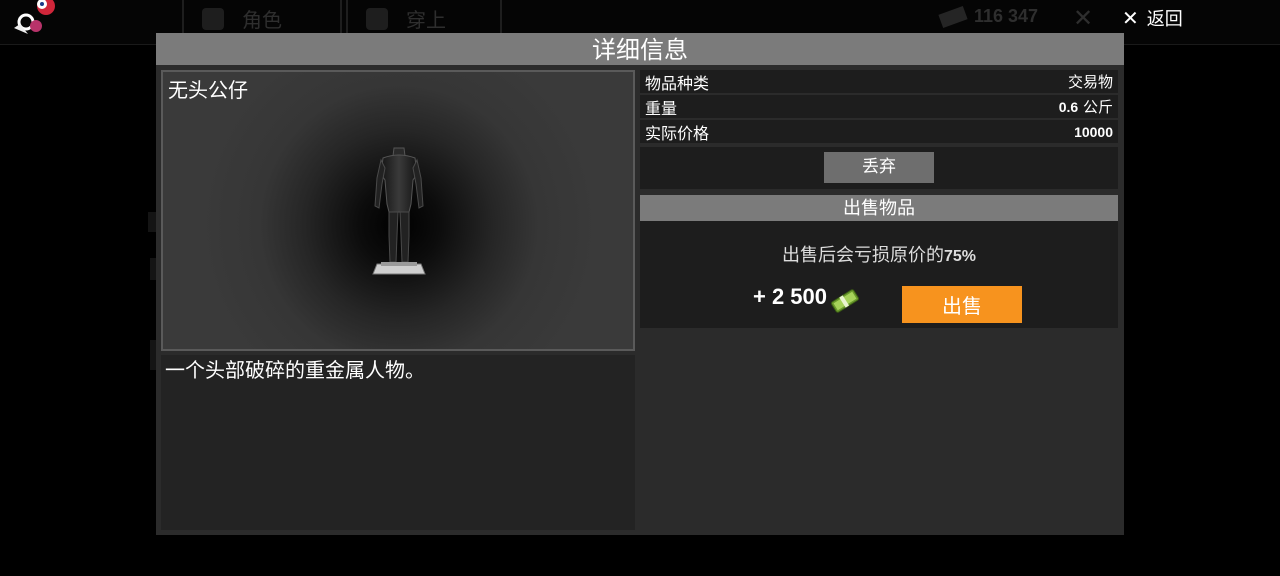  I want to click on price-value: 10000, so click(1093, 131).